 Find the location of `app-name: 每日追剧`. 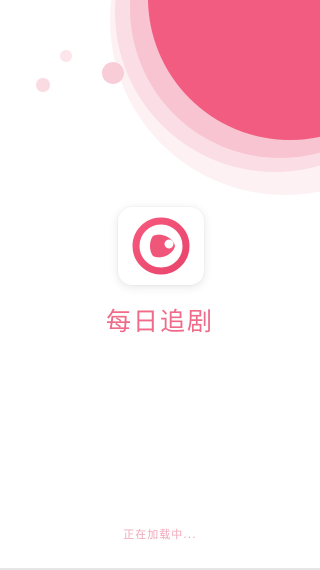

app-name: 每日追剧 is located at coordinates (159, 321).